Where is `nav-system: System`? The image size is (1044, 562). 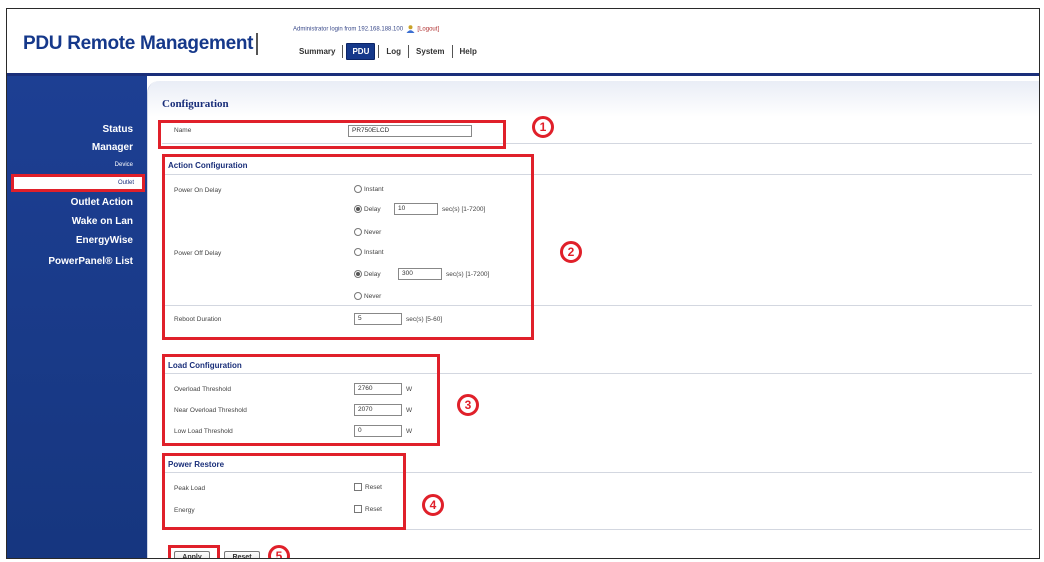 nav-system: System is located at coordinates (430, 51).